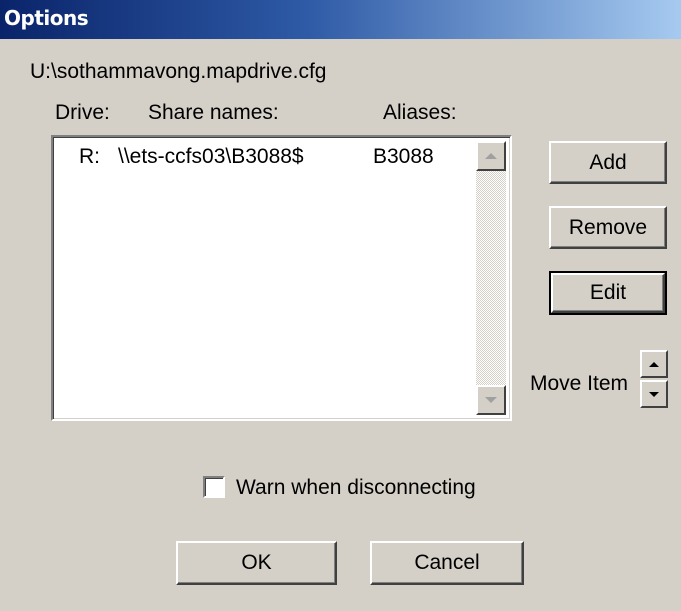  I want to click on edit-button: Edit, so click(608, 293).